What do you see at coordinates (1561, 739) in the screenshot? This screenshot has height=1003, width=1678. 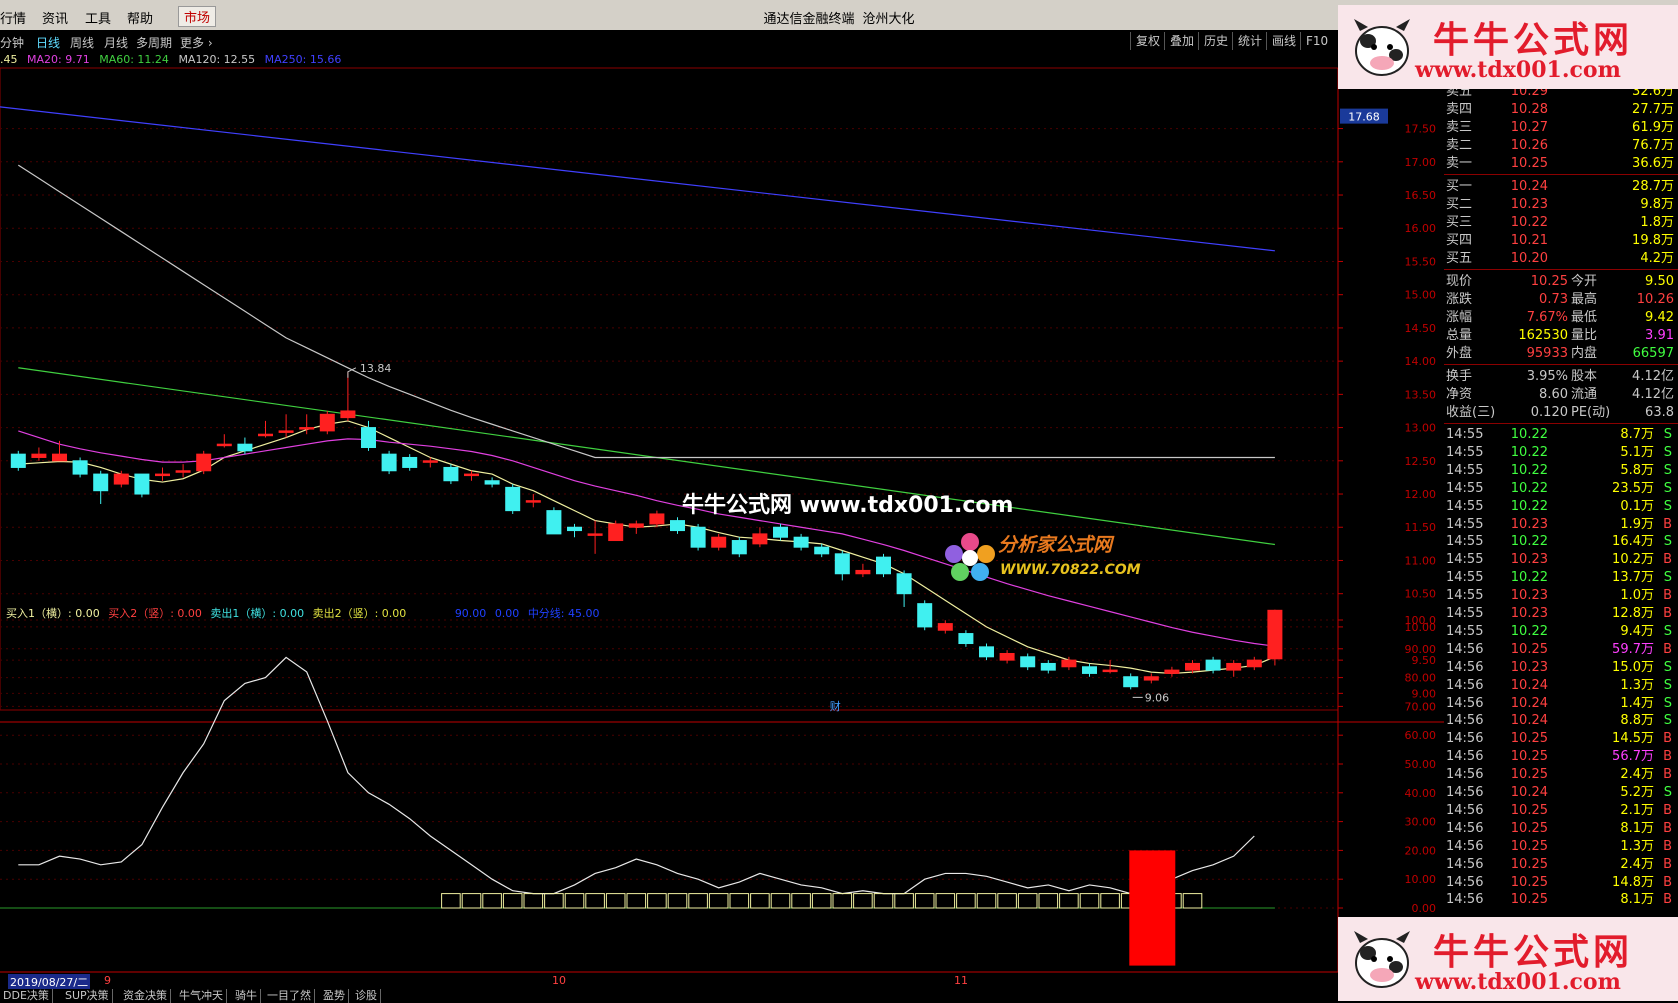 I see `tick-row: 14:56 10.25 14.5万 B` at bounding box center [1561, 739].